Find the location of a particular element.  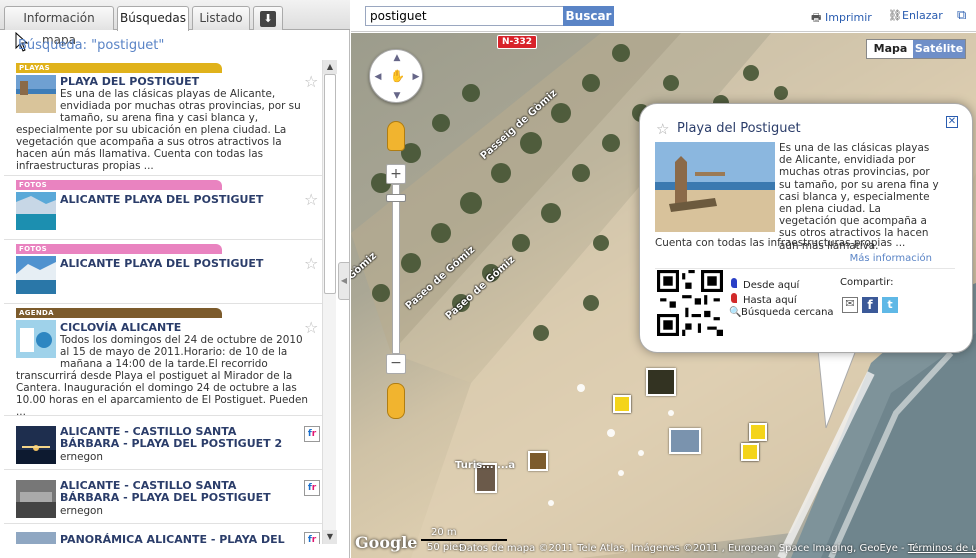

link-label: Enlazar is located at coordinates (922, 15).